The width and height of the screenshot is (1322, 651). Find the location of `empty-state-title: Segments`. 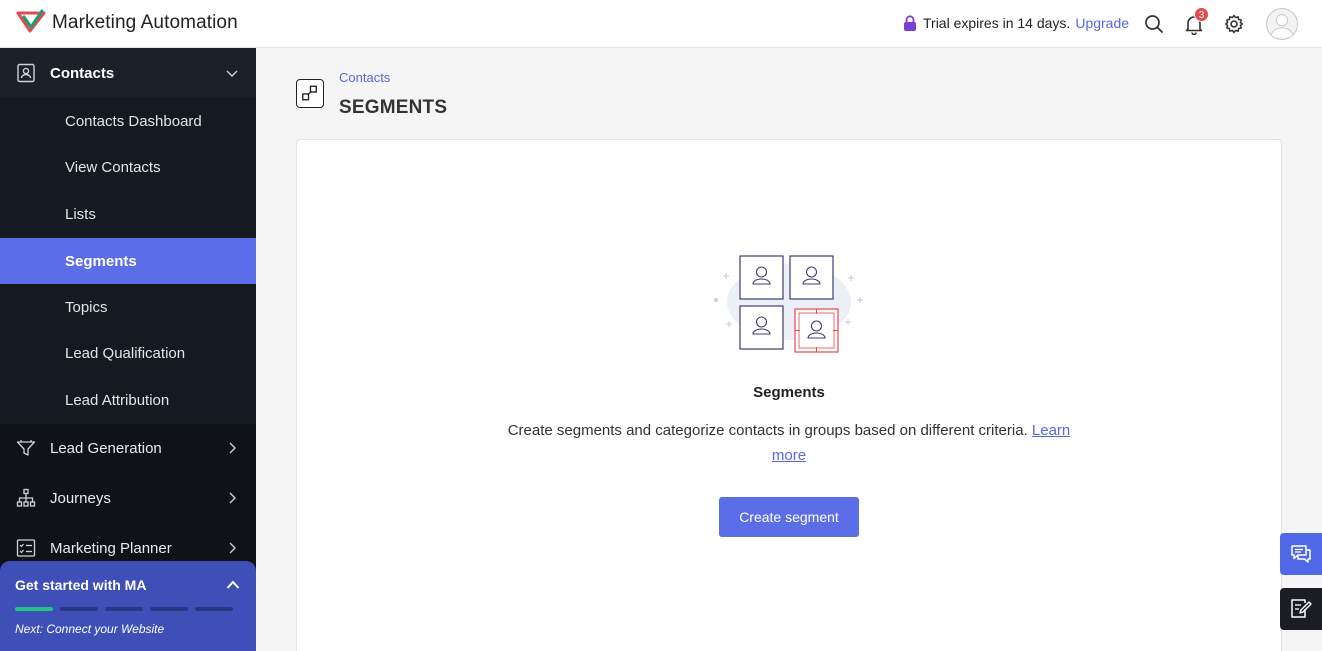

empty-state-title: Segments is located at coordinates (789, 392).